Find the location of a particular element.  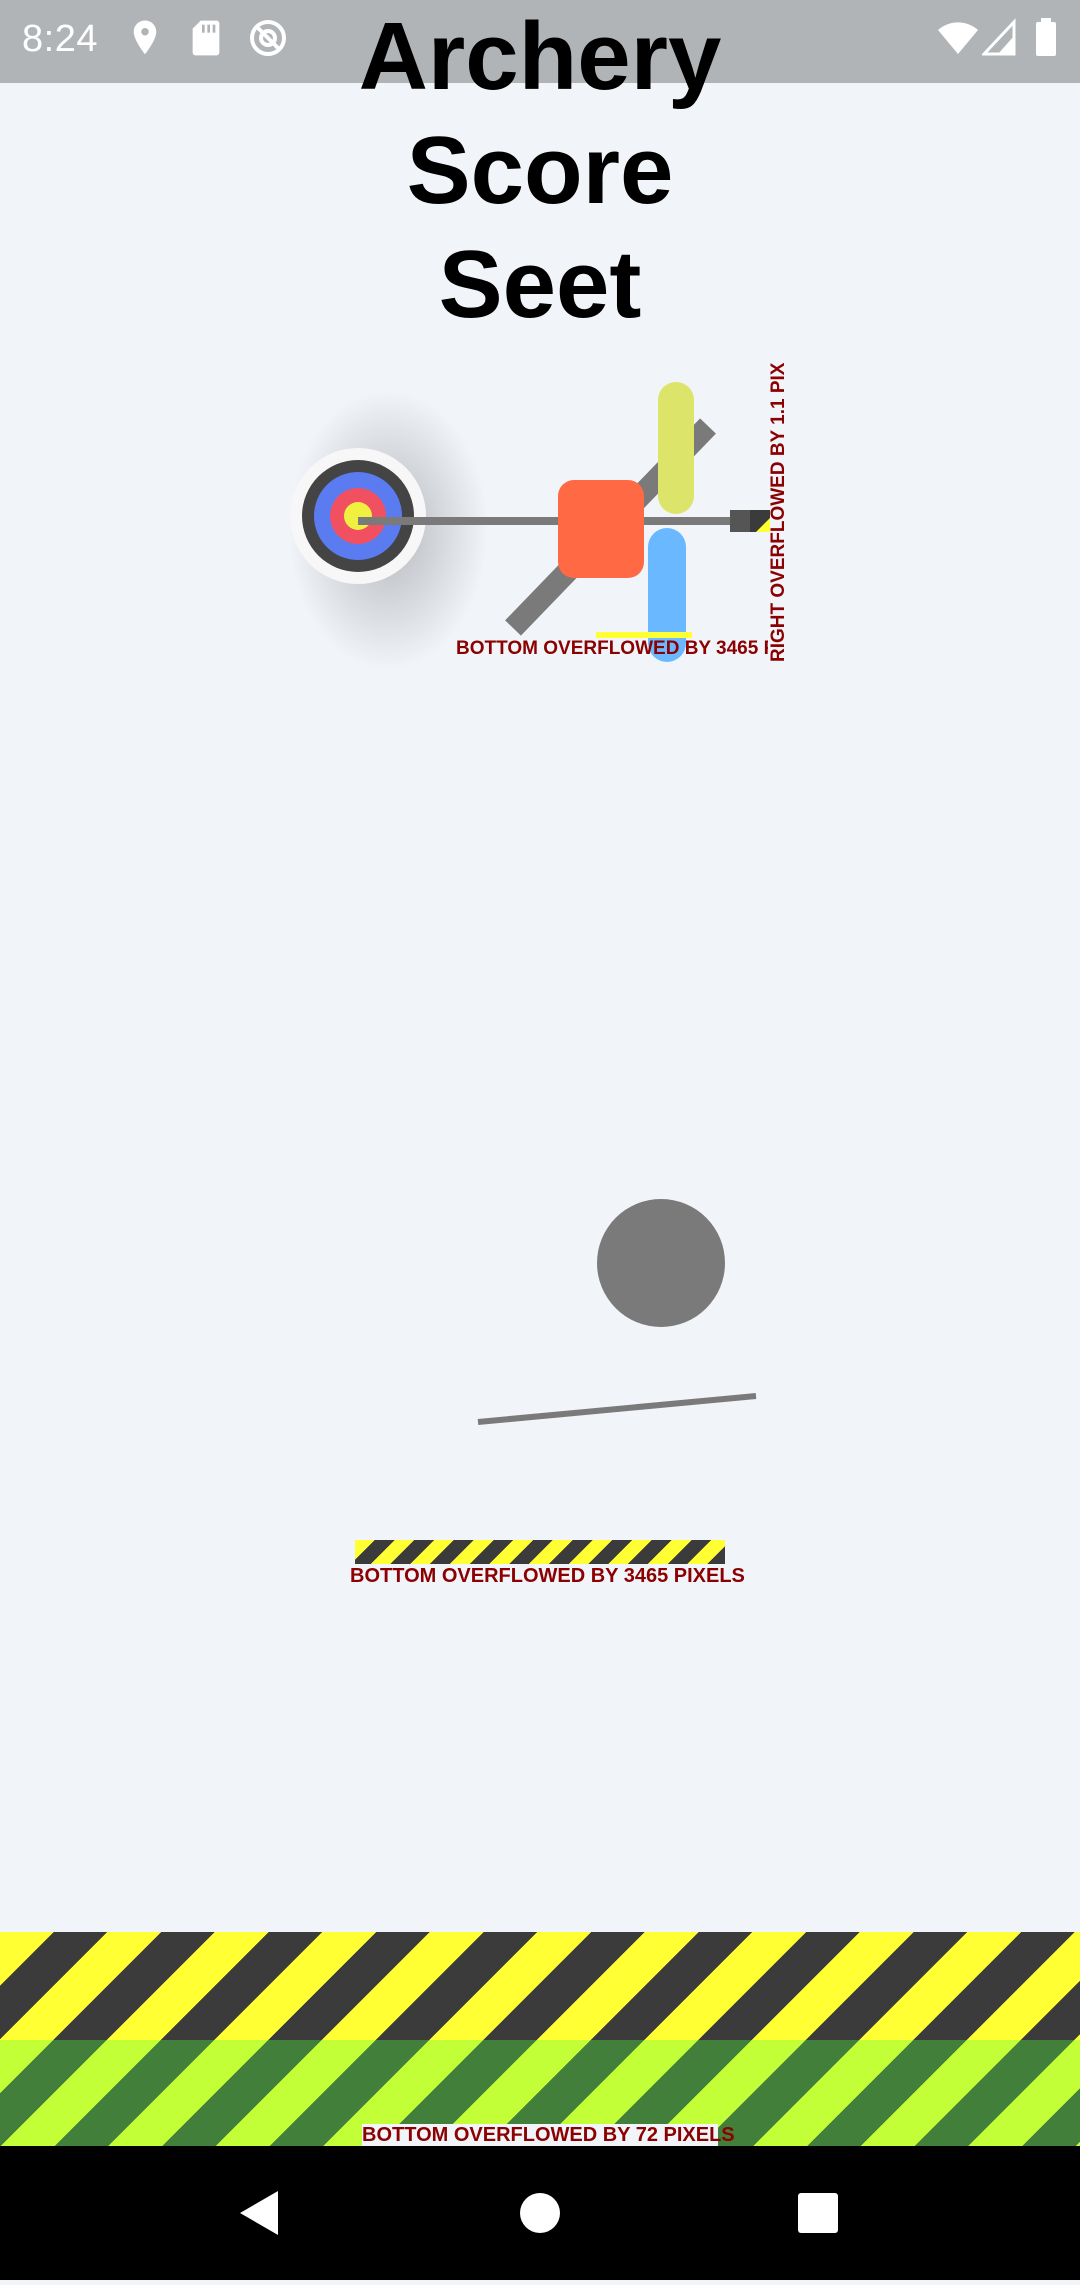

home-icon is located at coordinates (540, 2213).